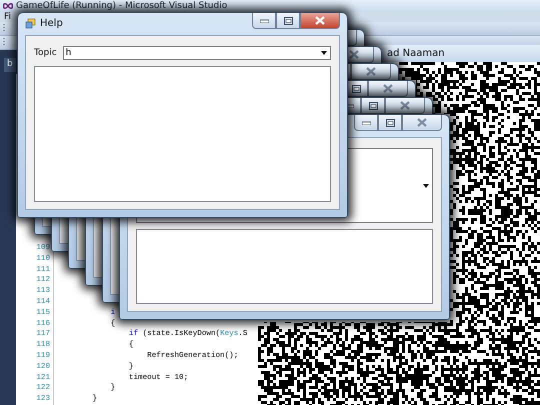 This screenshot has height=405, width=540. I want to click on window-title: ad Naaman, so click(416, 53).